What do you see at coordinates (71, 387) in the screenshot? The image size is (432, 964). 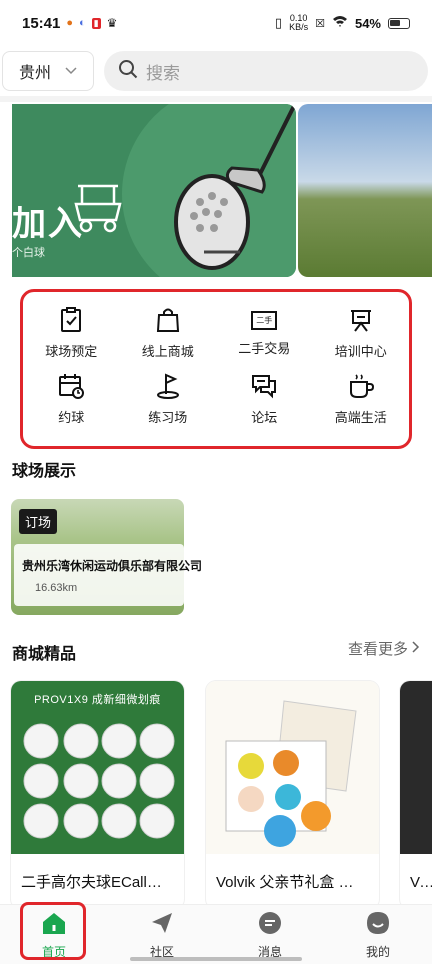 I see `calendar-clock-icon` at bounding box center [71, 387].